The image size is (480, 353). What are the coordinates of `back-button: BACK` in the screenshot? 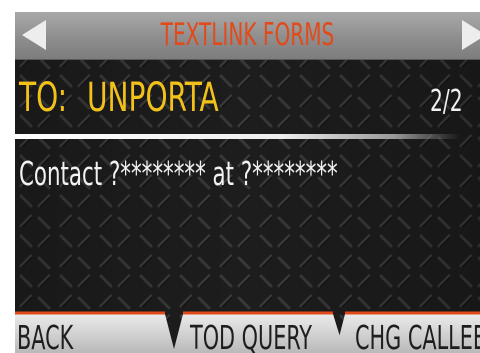 It's located at (45, 335).